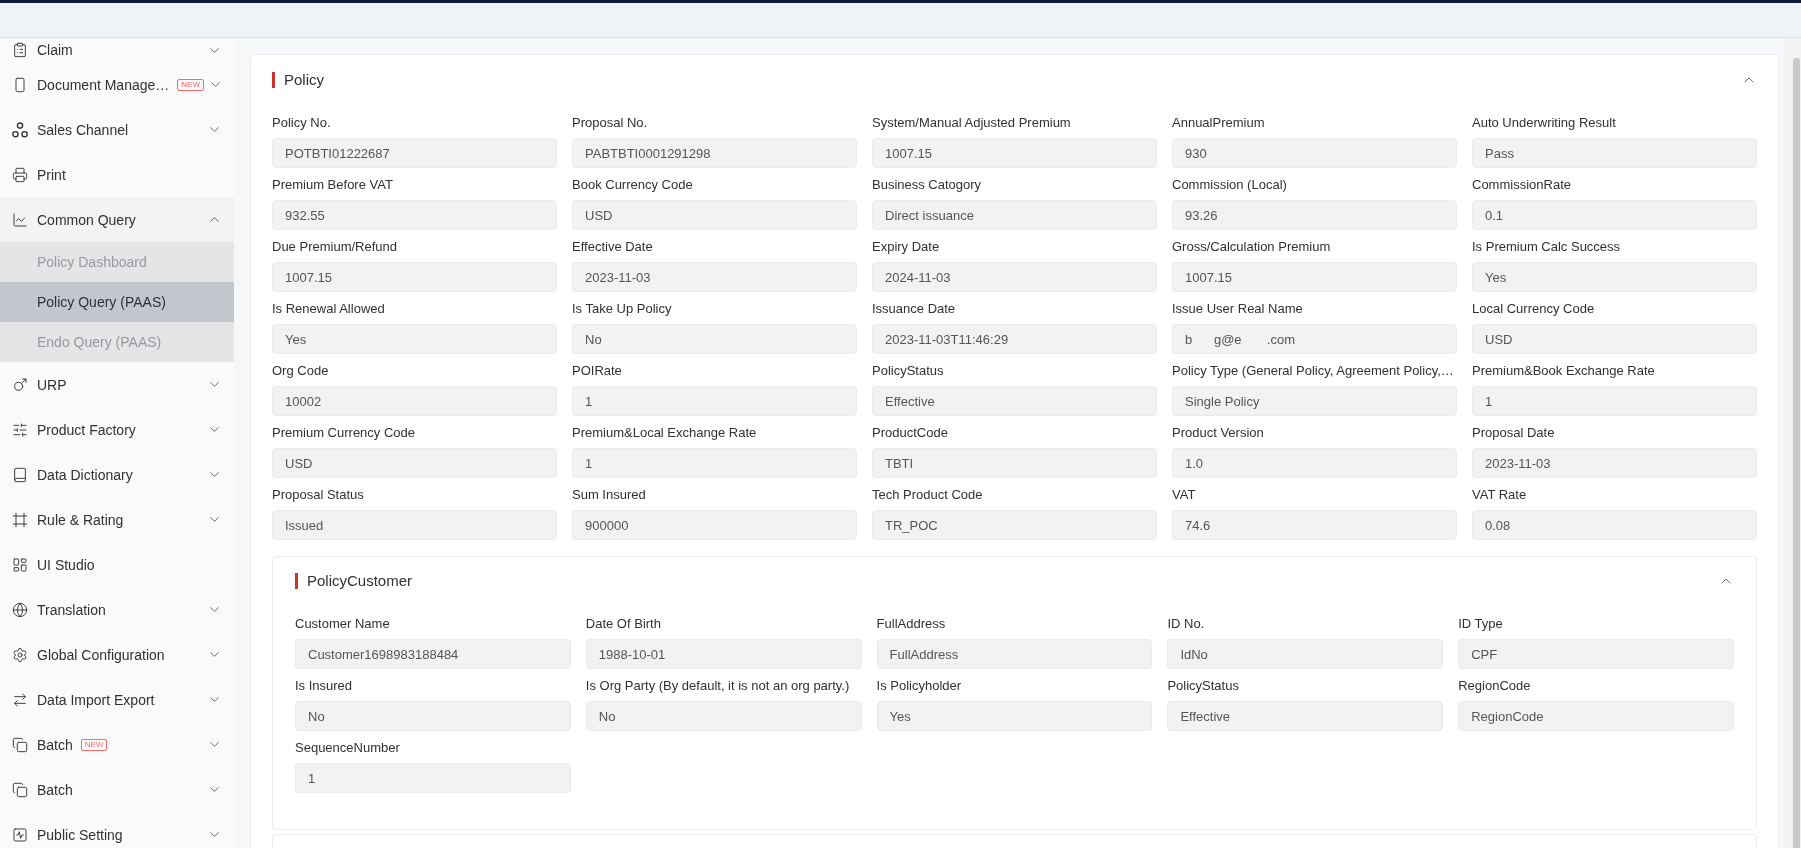 The height and width of the screenshot is (848, 1801). I want to click on input-field: TBTI, so click(1014, 463).